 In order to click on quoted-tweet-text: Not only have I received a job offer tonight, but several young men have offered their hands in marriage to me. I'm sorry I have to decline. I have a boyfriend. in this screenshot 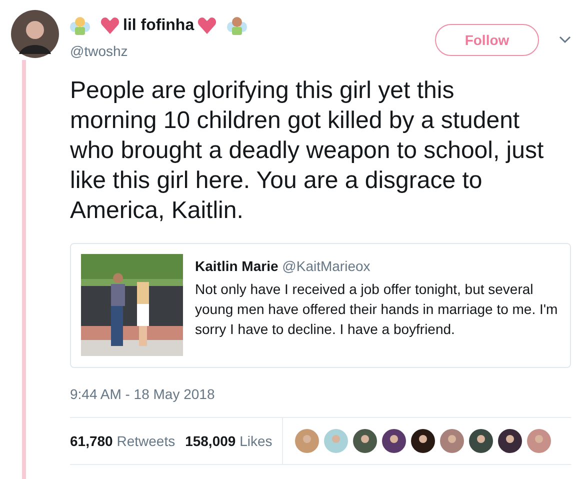, I will do `click(377, 309)`.